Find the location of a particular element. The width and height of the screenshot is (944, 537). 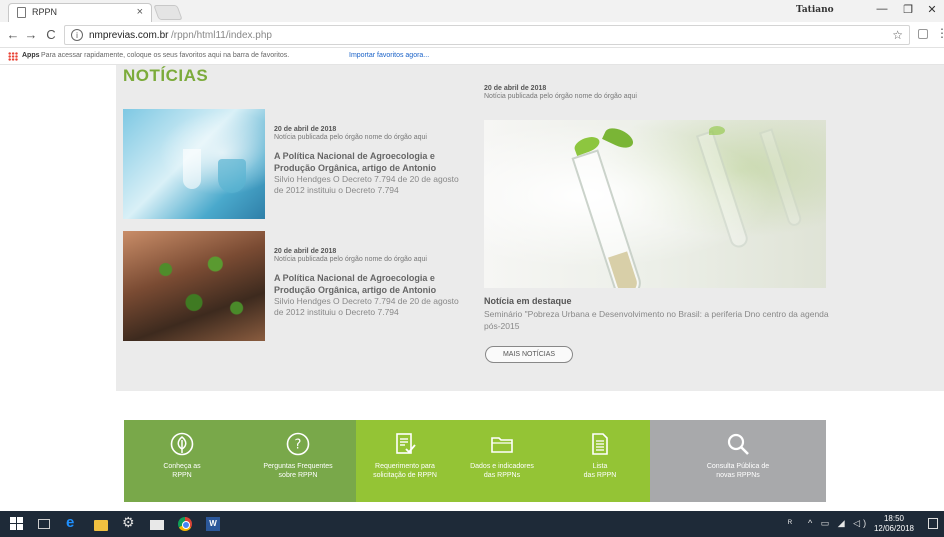

edge-browser-icon: e is located at coordinates (73, 522).